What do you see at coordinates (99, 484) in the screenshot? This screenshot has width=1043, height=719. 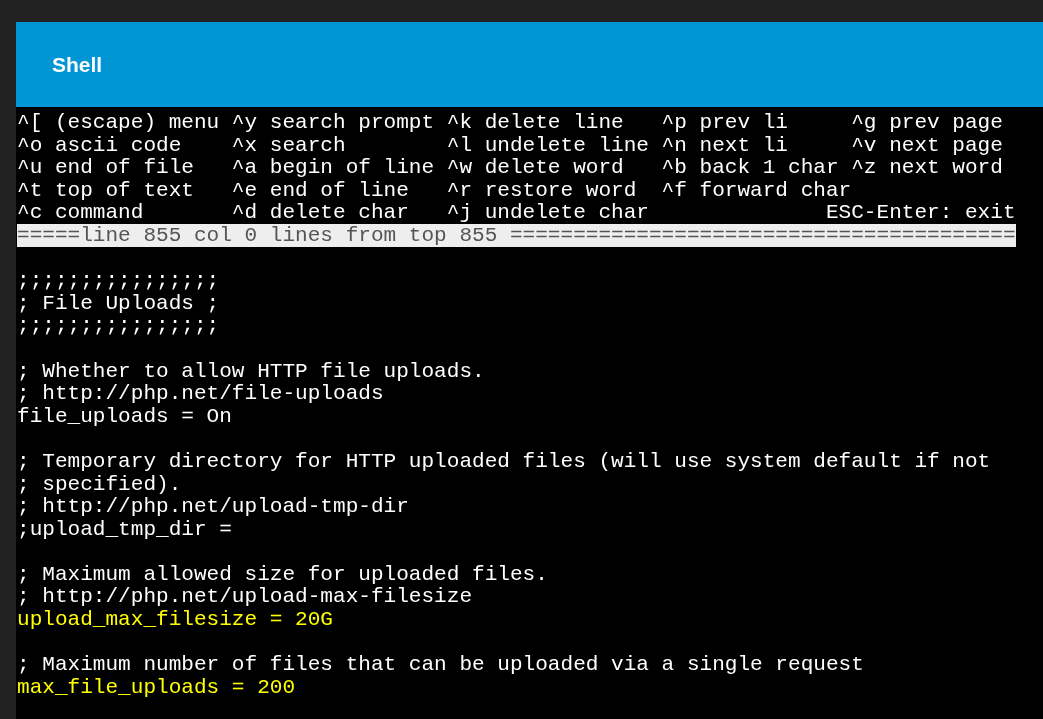 I see `code-line: ; specified).` at bounding box center [99, 484].